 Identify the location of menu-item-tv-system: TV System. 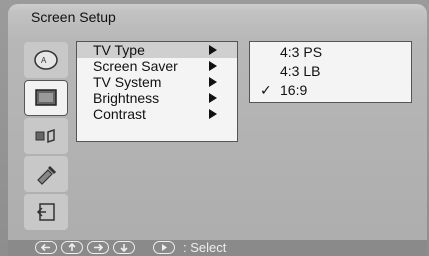
(157, 82).